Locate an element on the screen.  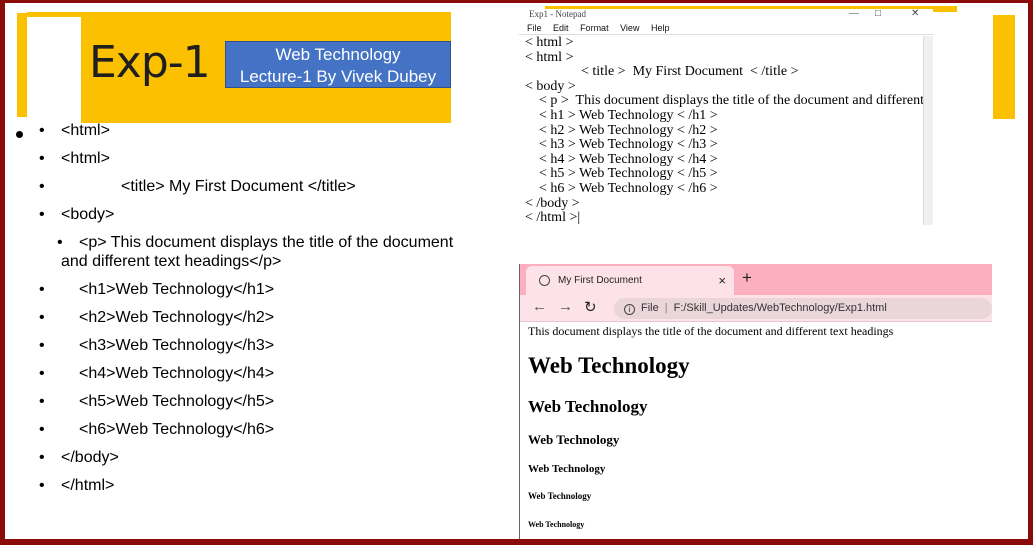
browser-tabbar: My First Document × + is located at coordinates (756, 279).